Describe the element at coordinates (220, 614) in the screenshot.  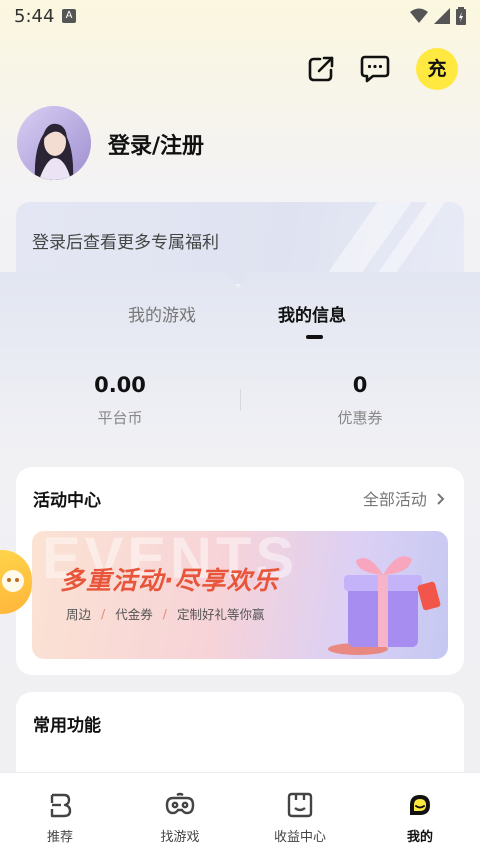
I see `banner-subtitle-item: 定制好礼等你赢` at that location.